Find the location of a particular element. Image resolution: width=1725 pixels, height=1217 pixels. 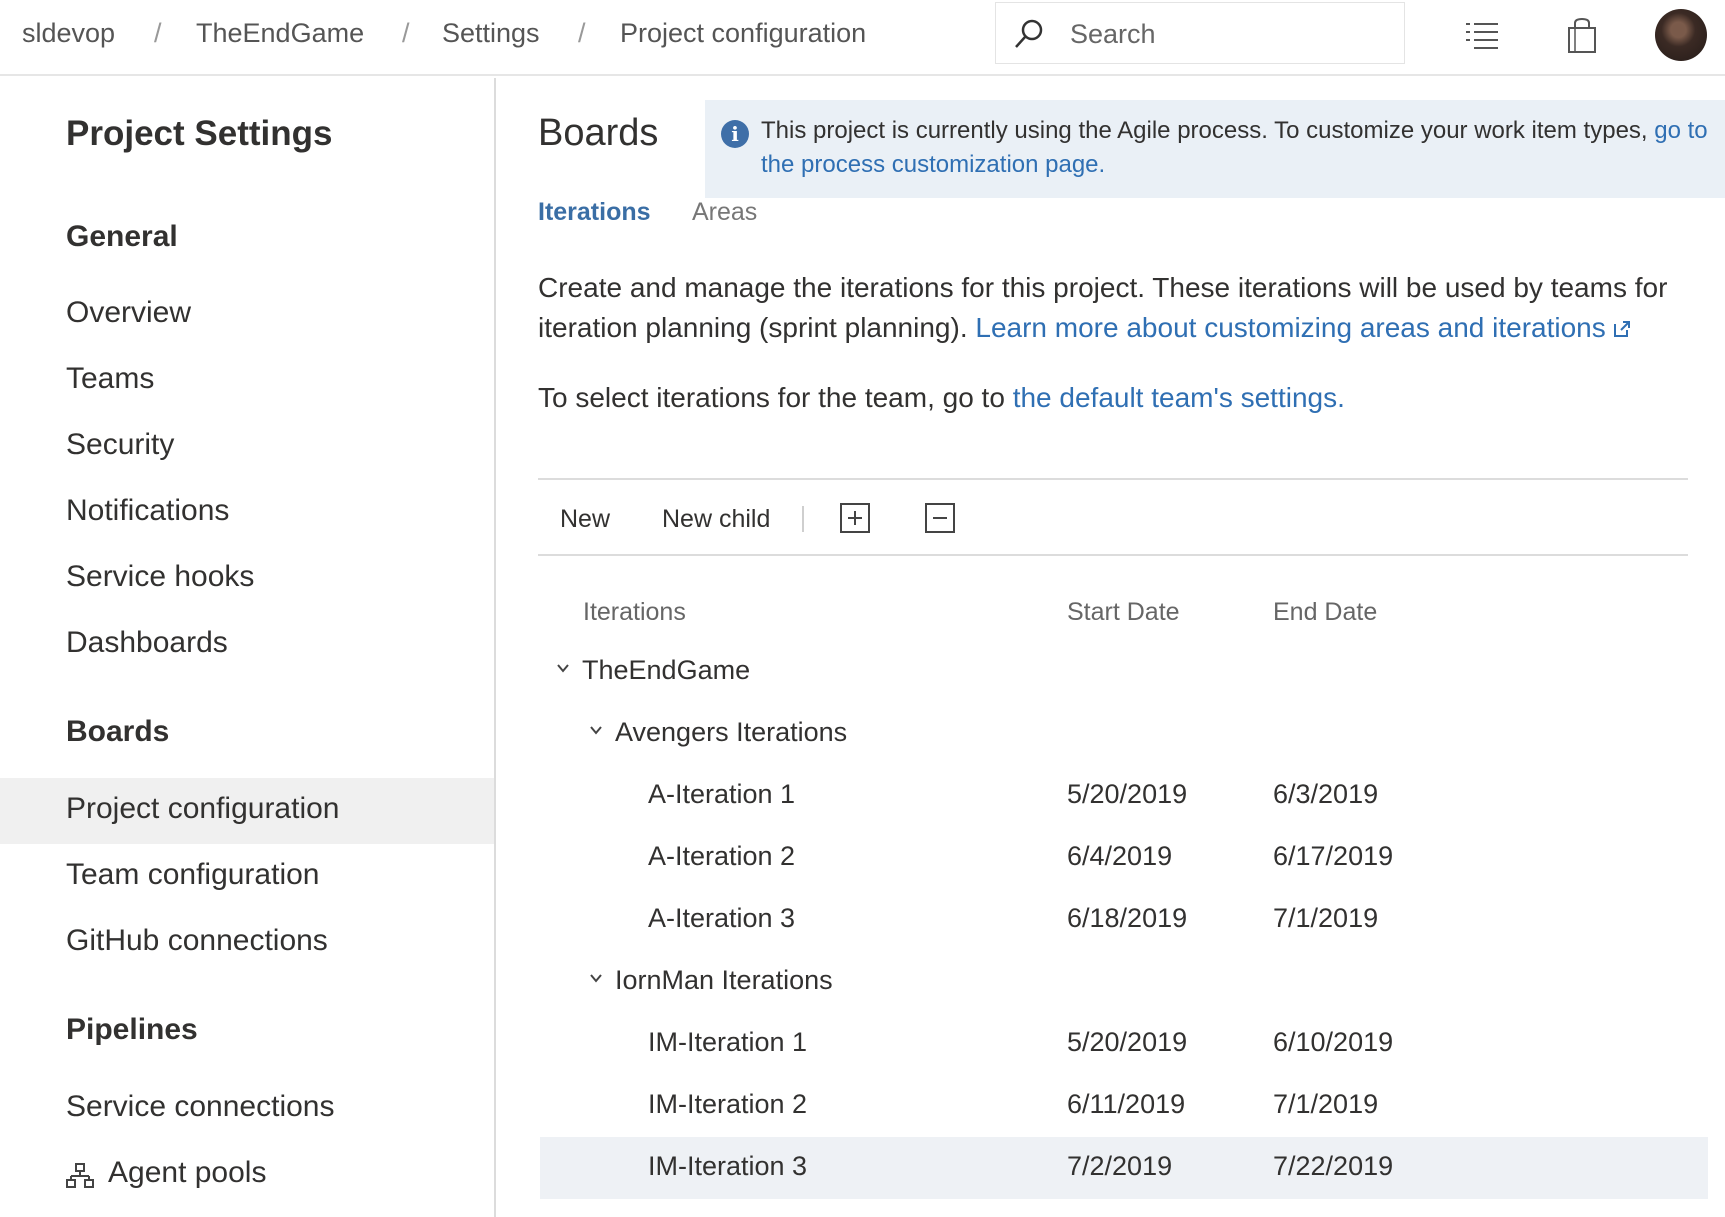

breadcrumb-current: Project configuration is located at coordinates (743, 33).